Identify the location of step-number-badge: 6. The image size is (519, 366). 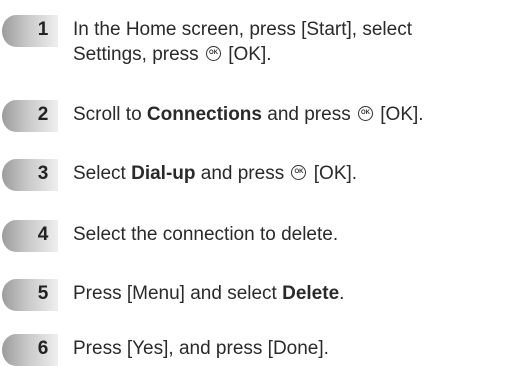
(30, 350).